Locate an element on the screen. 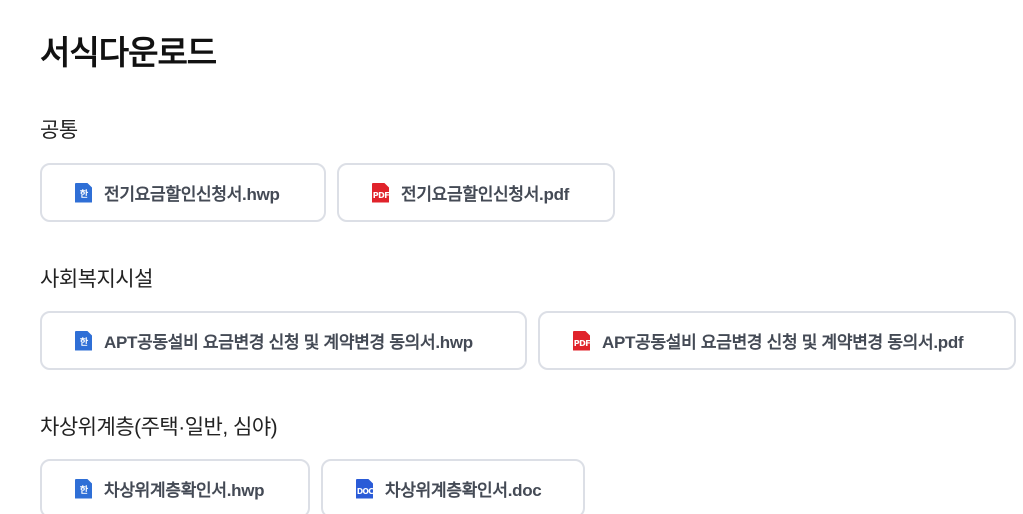 This screenshot has height=514, width=1023. download-button-label: 전기요금할인신청서.hwp is located at coordinates (192, 194).